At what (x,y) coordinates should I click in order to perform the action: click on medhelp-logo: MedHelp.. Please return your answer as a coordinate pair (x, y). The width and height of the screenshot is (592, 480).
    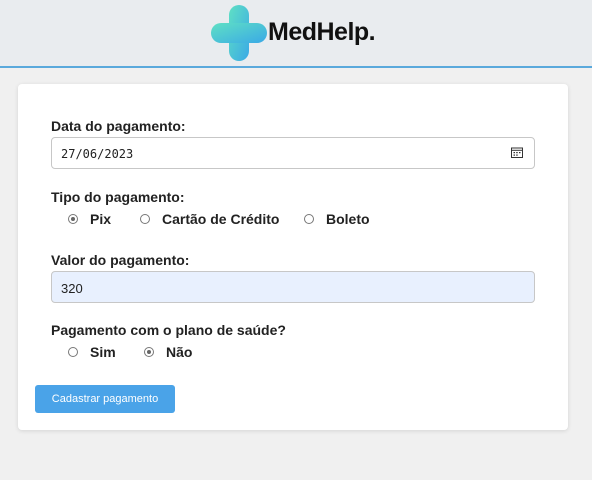
    Looking at the image, I should click on (295, 33).